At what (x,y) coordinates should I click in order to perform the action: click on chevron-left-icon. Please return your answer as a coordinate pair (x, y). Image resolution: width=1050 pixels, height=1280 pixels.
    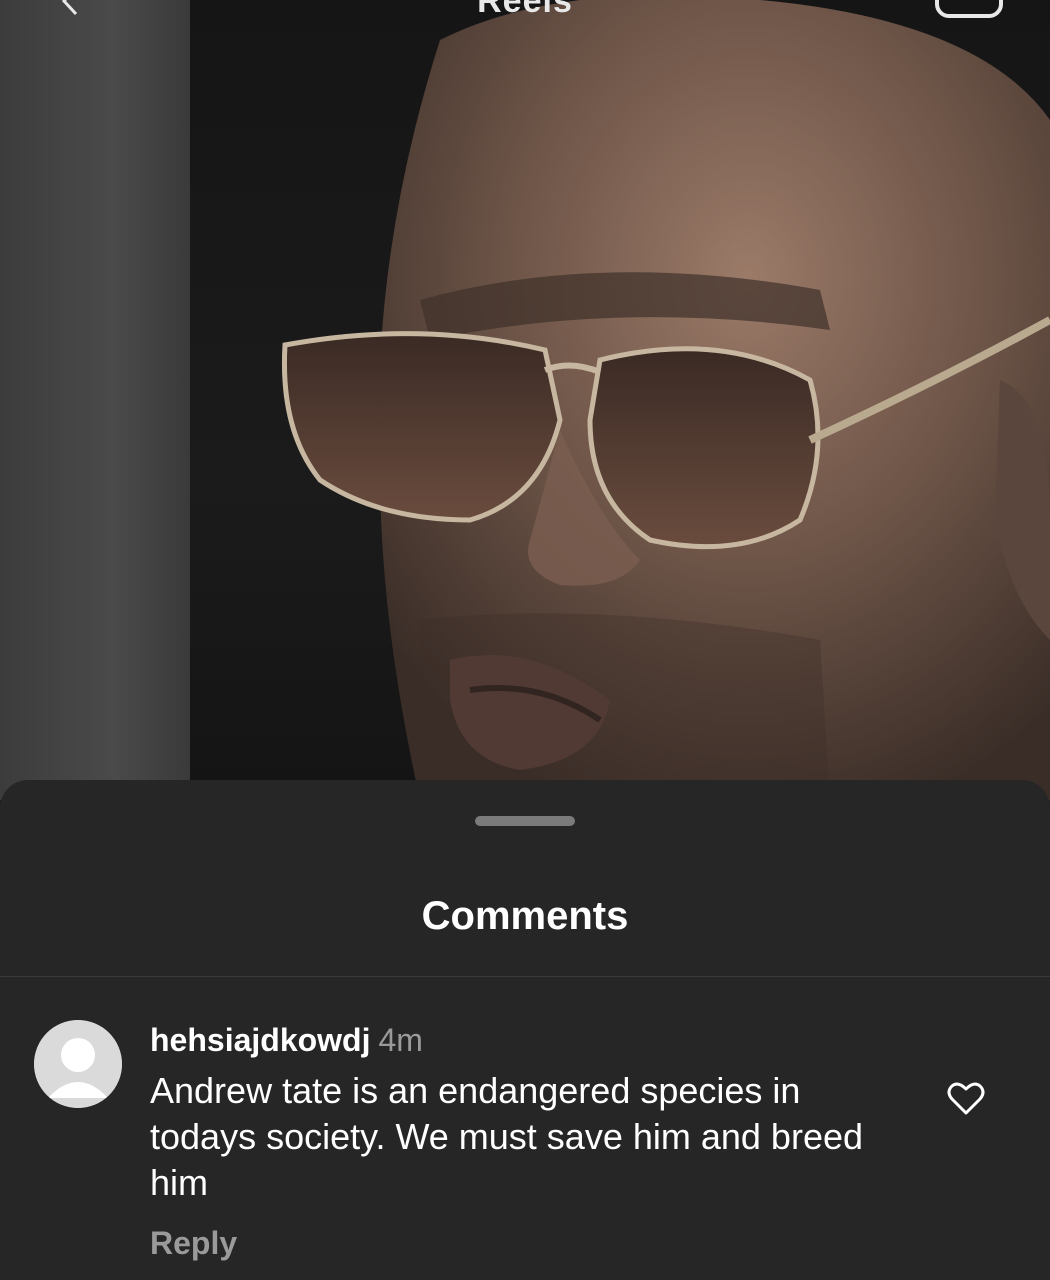
    Looking at the image, I should click on (71, 8).